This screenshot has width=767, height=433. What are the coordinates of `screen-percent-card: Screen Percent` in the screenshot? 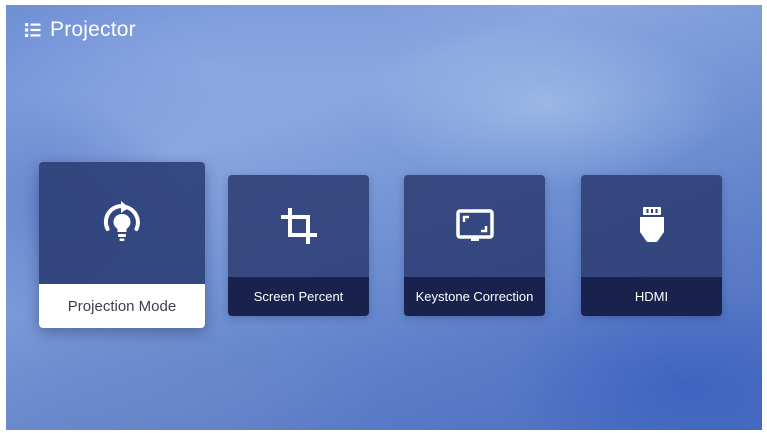 It's located at (298, 245).